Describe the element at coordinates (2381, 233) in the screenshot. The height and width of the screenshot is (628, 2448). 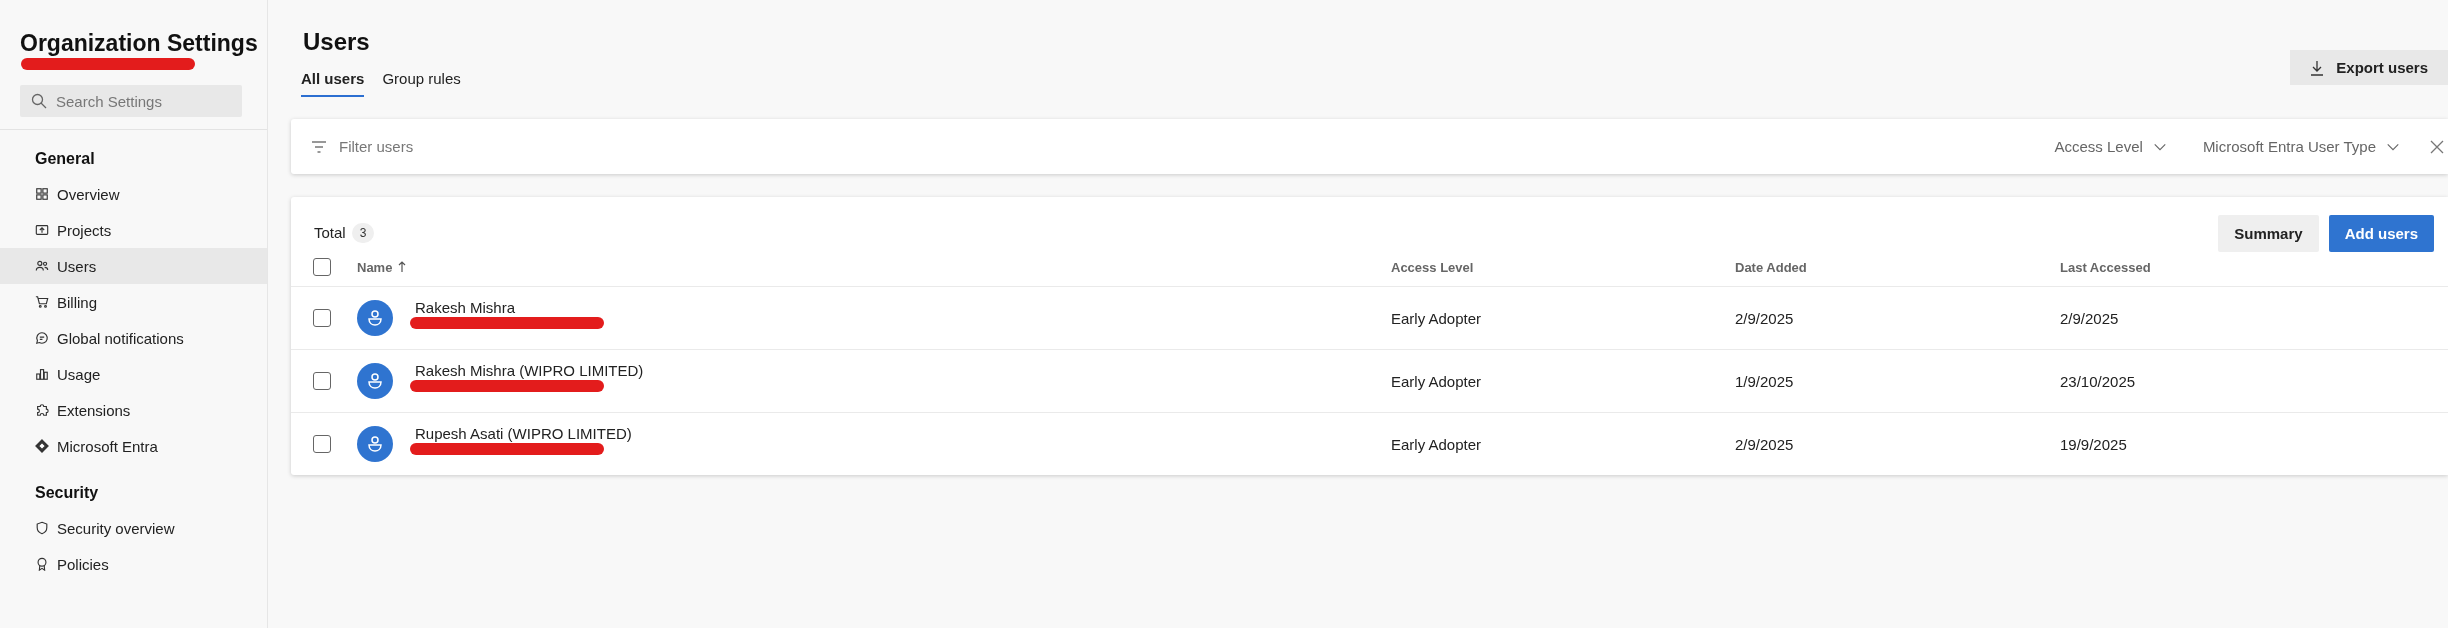
I see `add-users-button: Add users` at that location.